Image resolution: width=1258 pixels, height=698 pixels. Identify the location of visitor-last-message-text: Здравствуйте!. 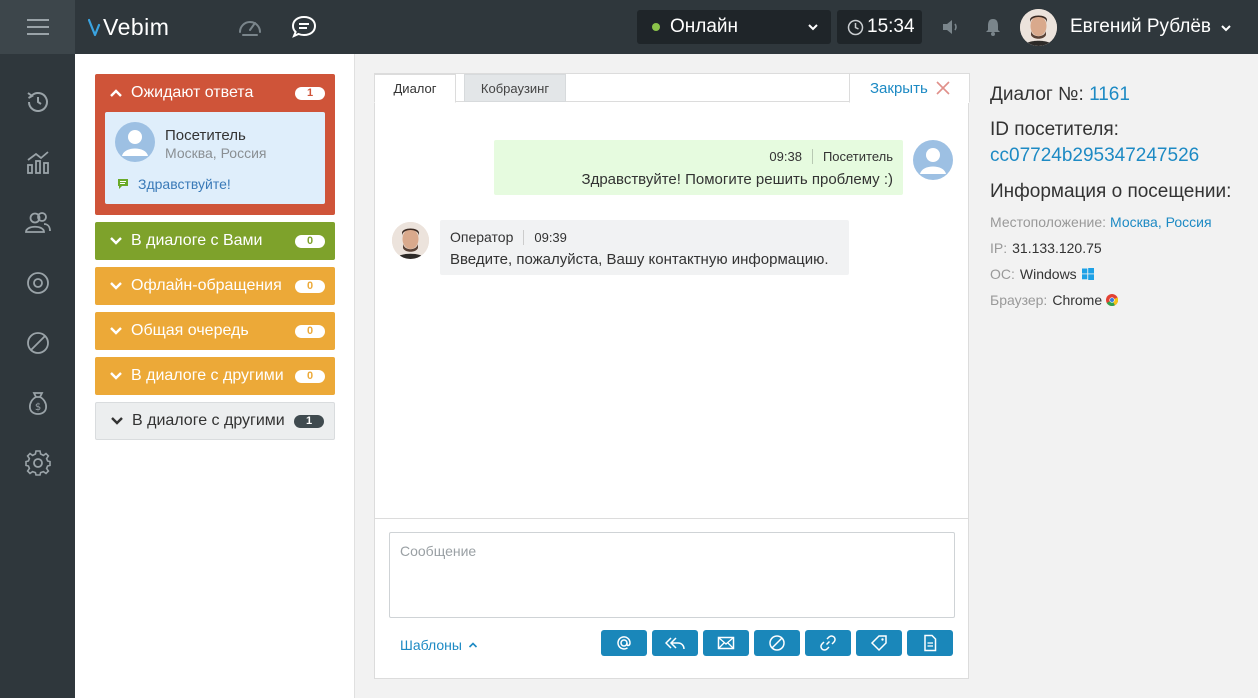
(184, 184).